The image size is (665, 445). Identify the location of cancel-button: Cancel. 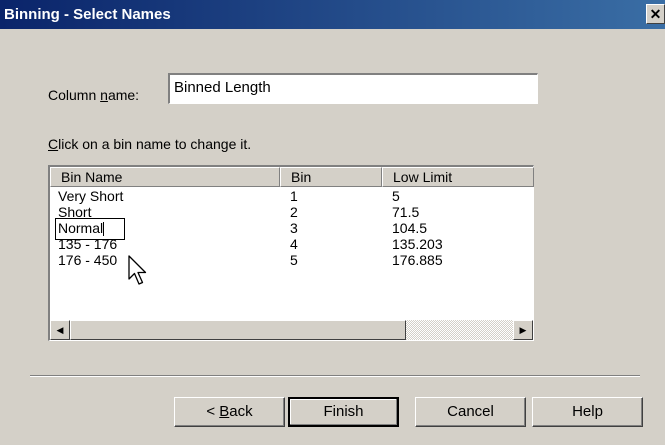
(470, 412).